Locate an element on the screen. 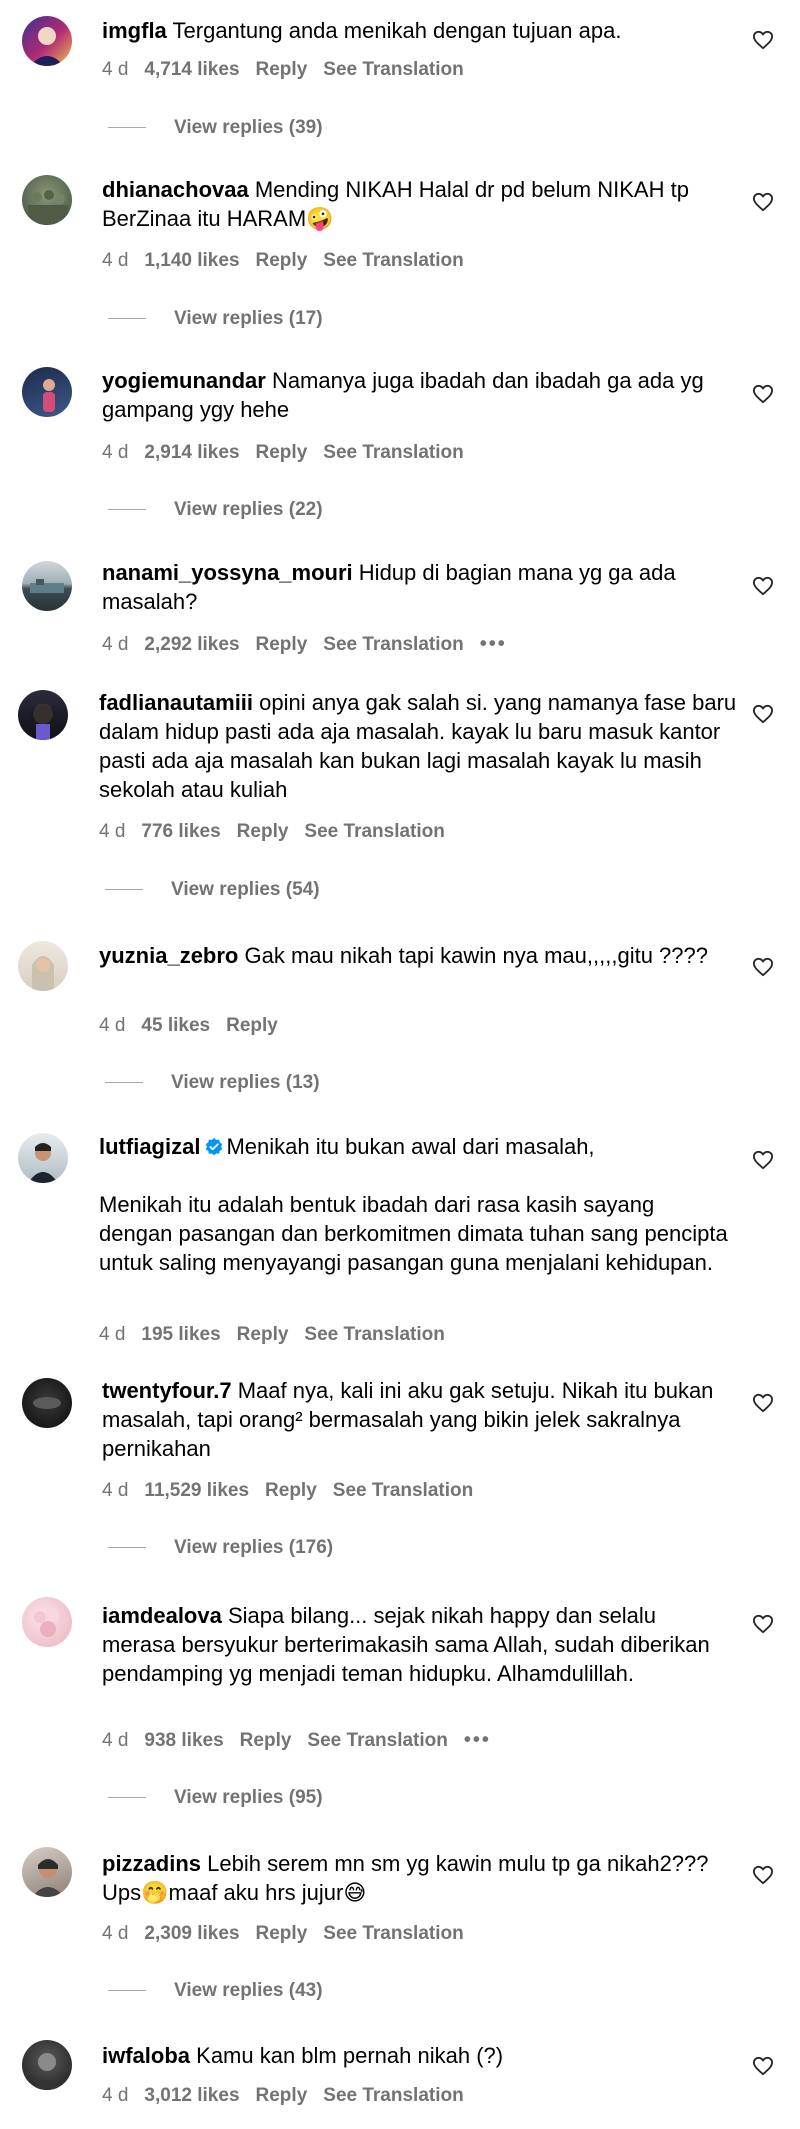  view-replies-button: View replies (95) is located at coordinates (215, 1798).